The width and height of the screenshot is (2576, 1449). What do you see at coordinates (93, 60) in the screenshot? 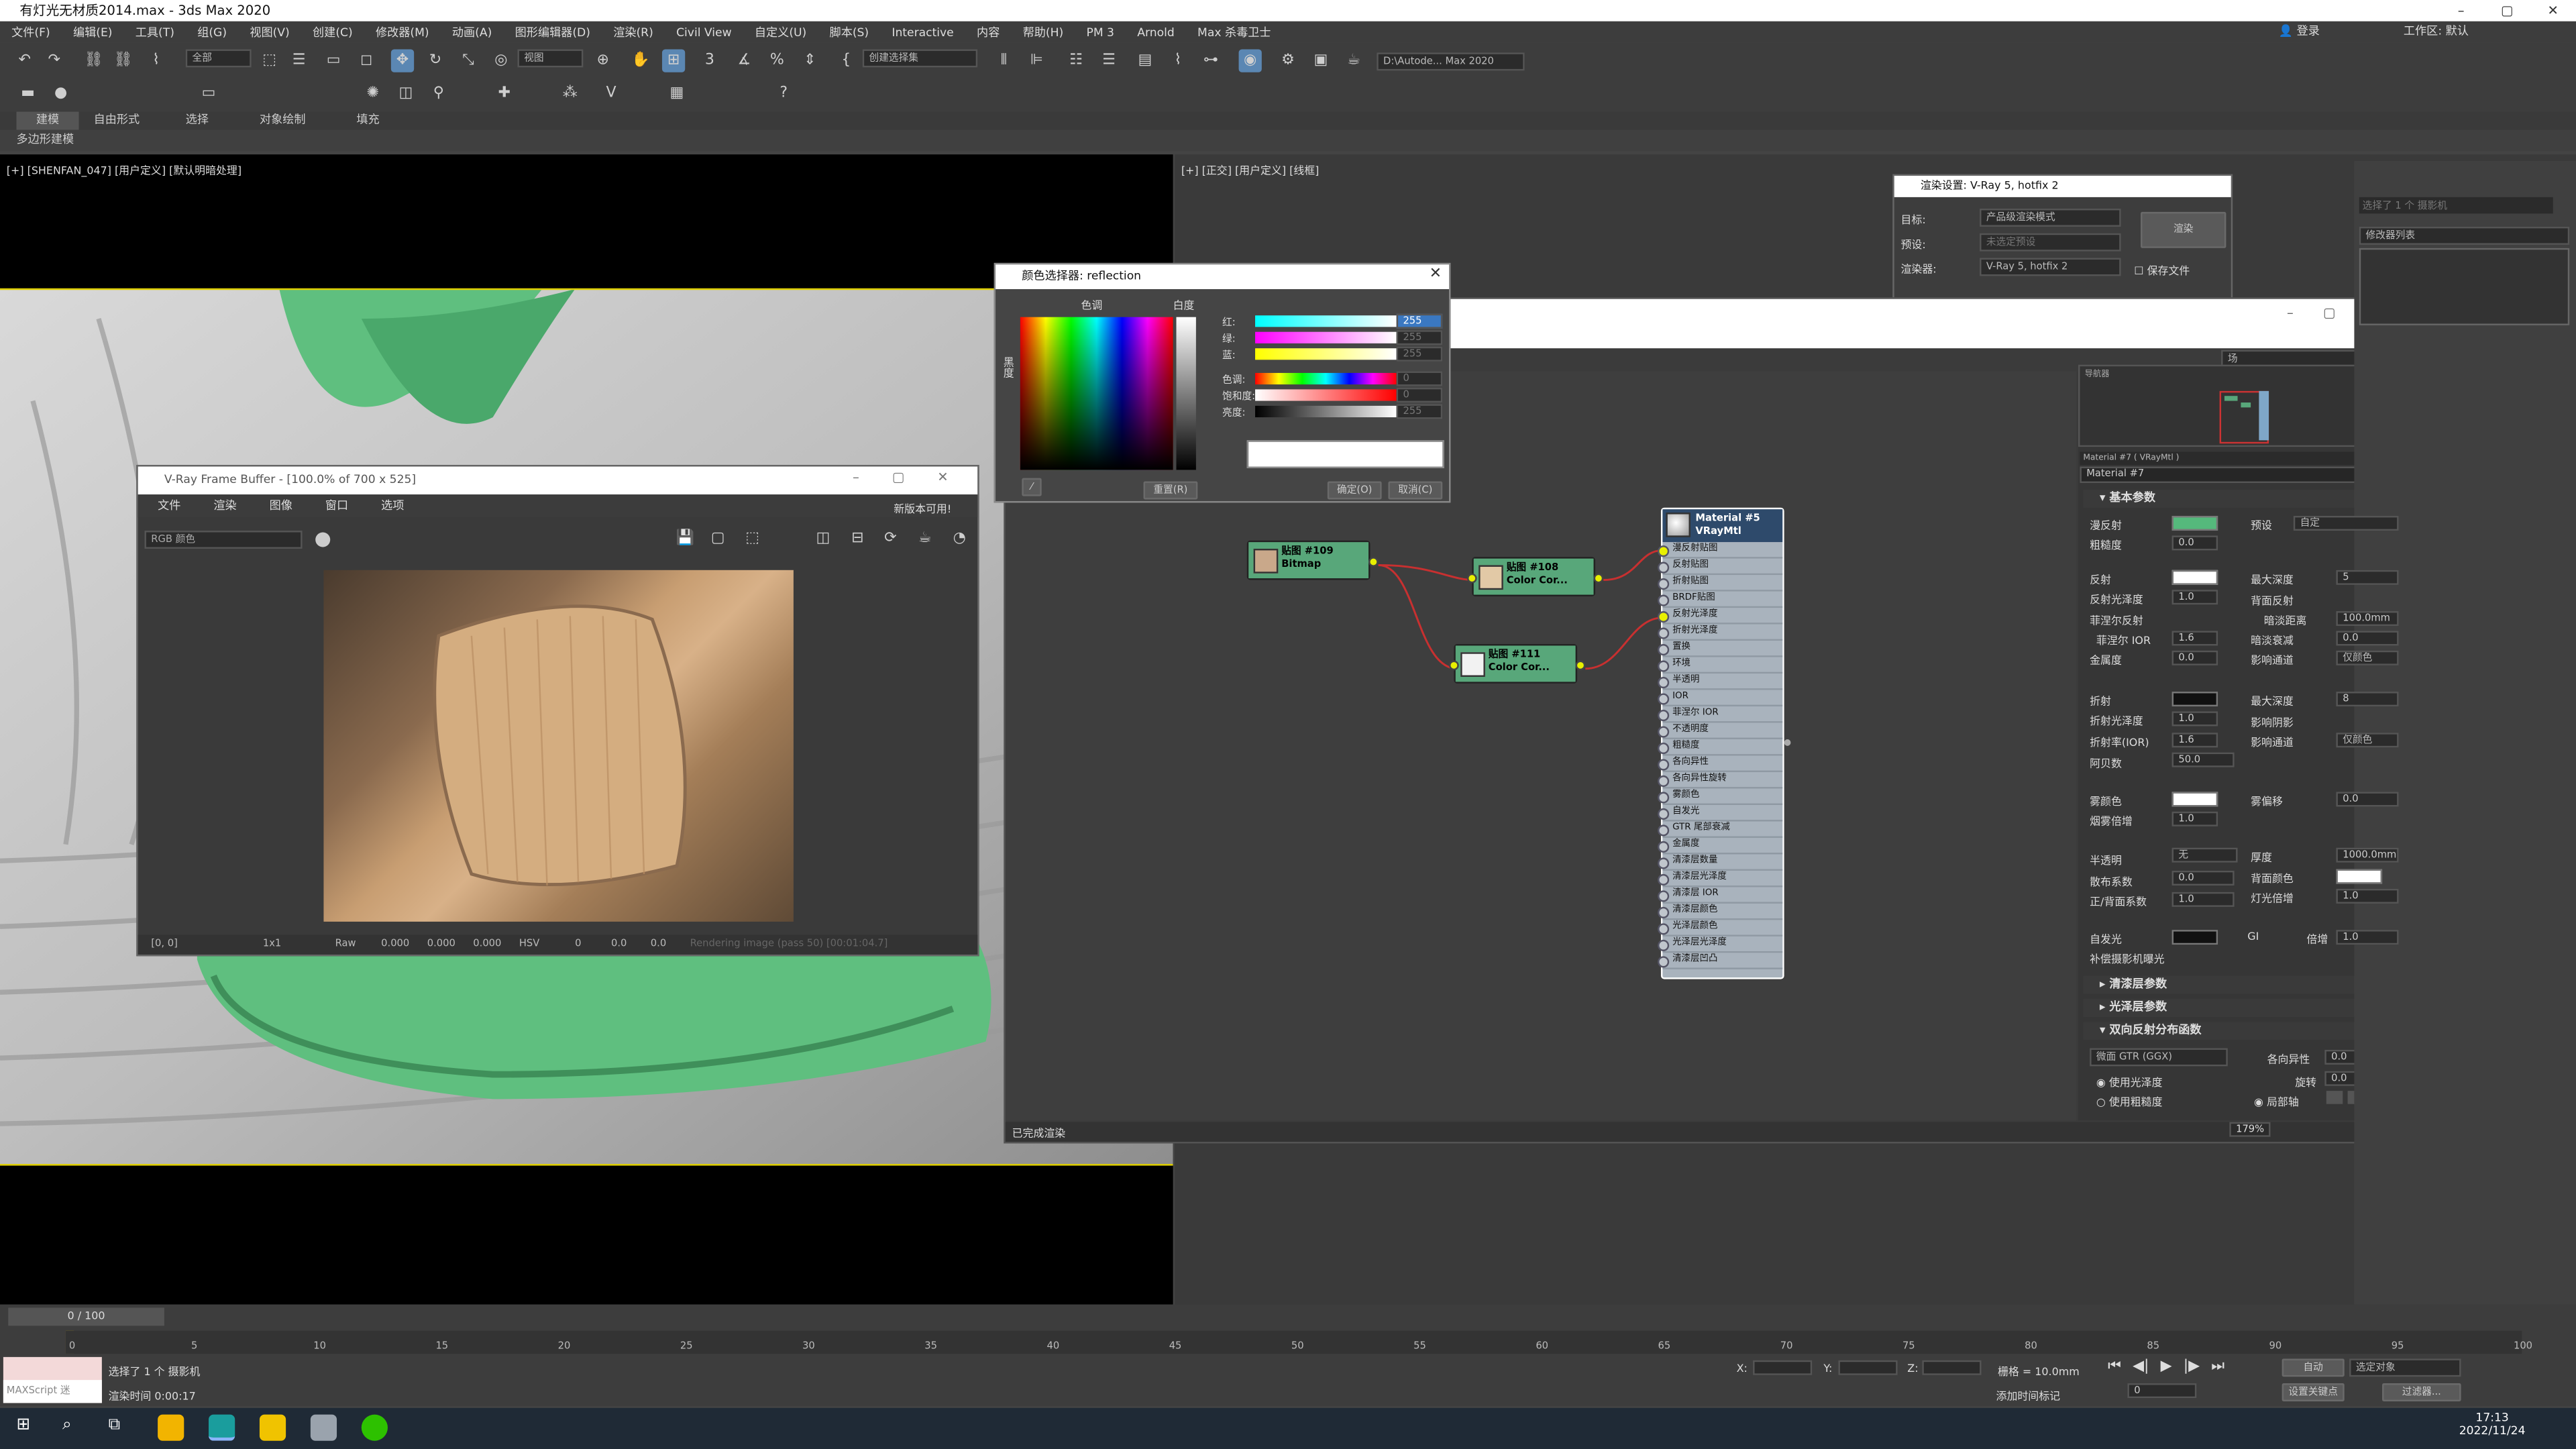
I see `link-icon: ⛓` at bounding box center [93, 60].